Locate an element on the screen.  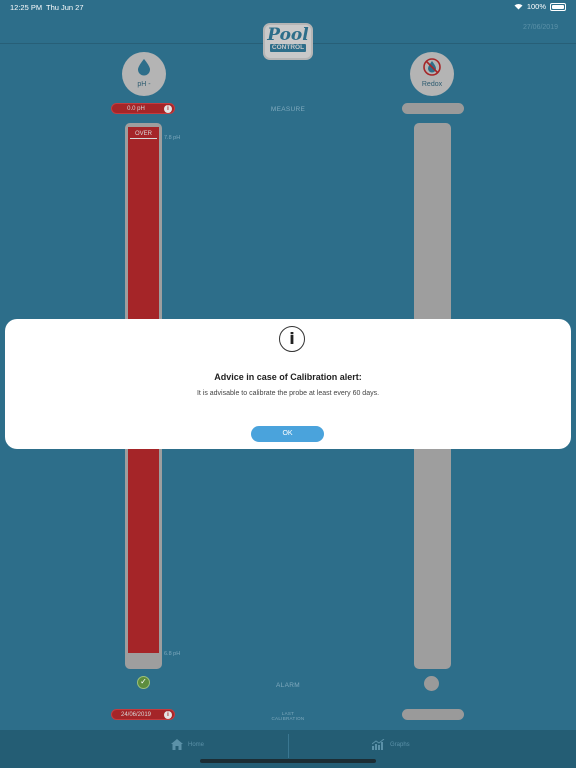
measure-label: MEASURE is located at coordinates (288, 109).